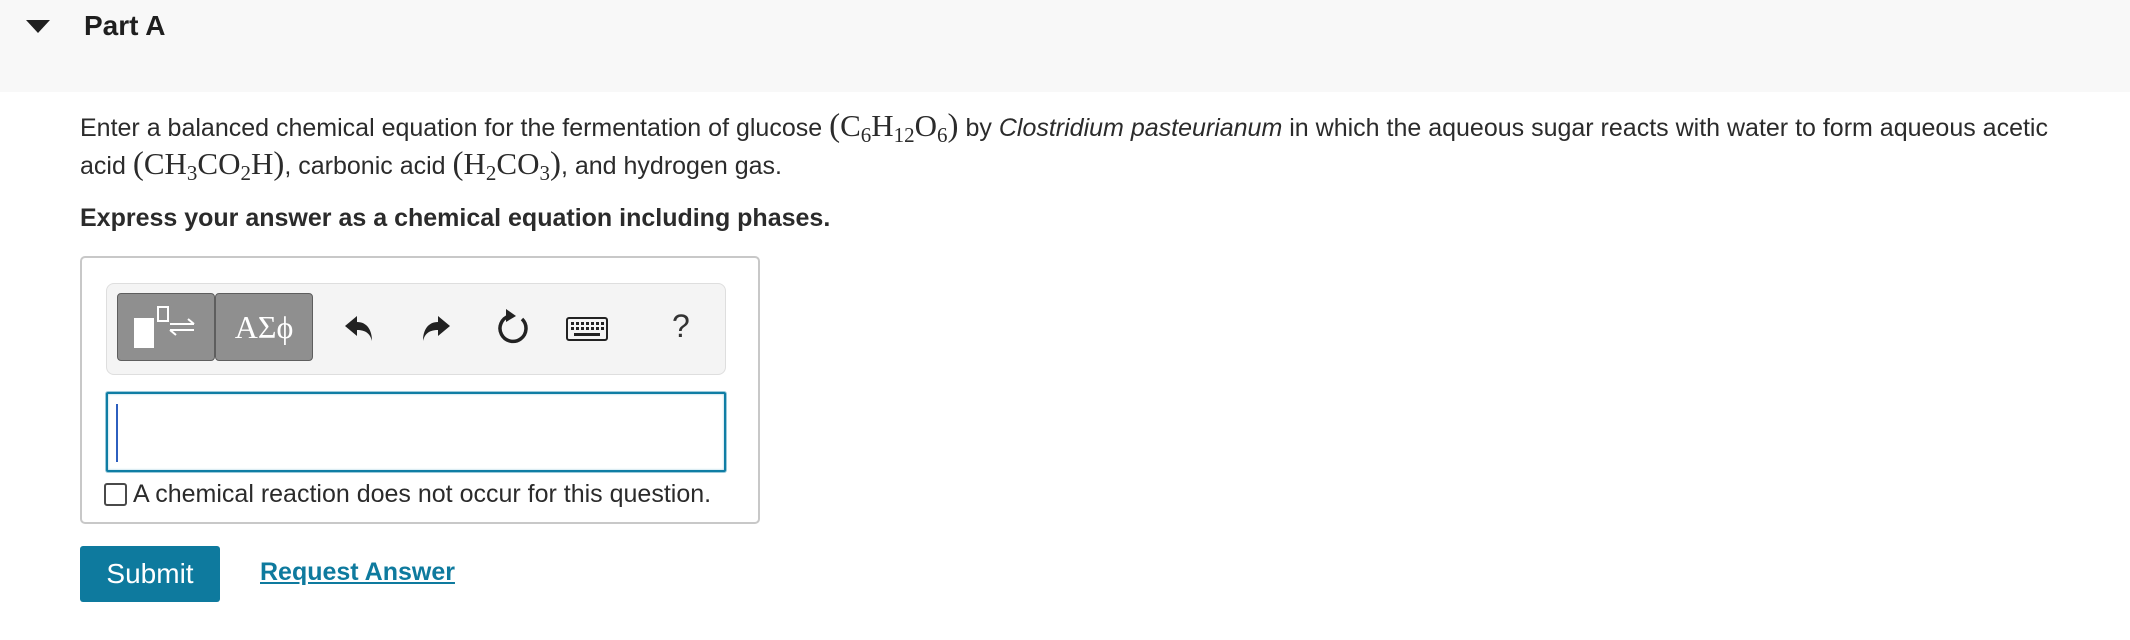 The image size is (2130, 640). Describe the element at coordinates (506, 165) in the screenshot. I see `carbonic-acid-formula: H2CO3` at that location.